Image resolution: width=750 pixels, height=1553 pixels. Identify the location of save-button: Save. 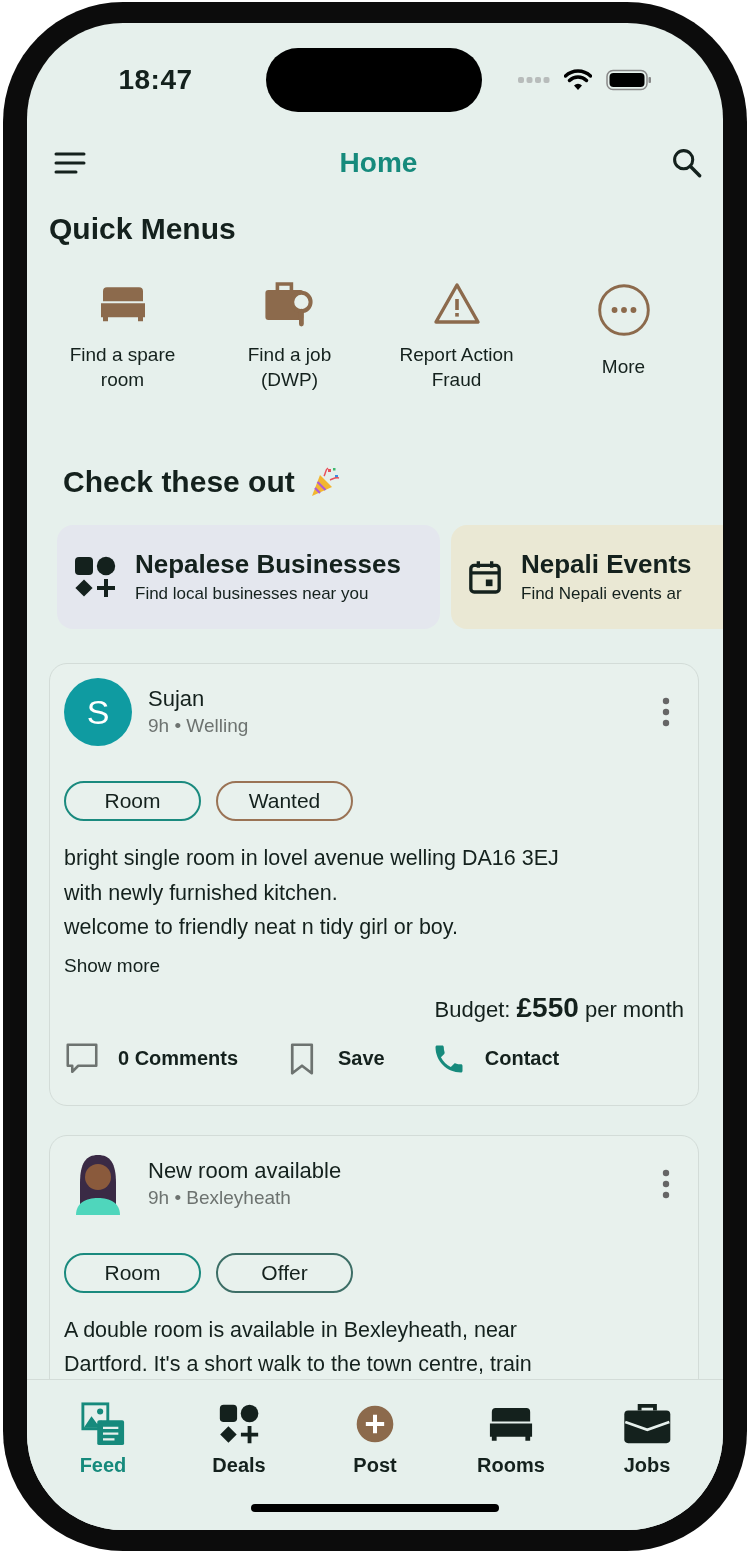
(334, 1058).